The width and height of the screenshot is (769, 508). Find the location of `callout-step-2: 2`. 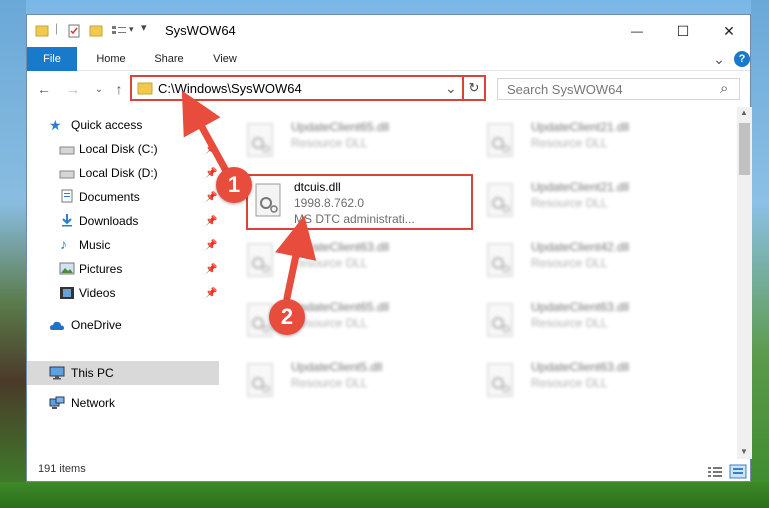

callout-step-2: 2 is located at coordinates (287, 317).